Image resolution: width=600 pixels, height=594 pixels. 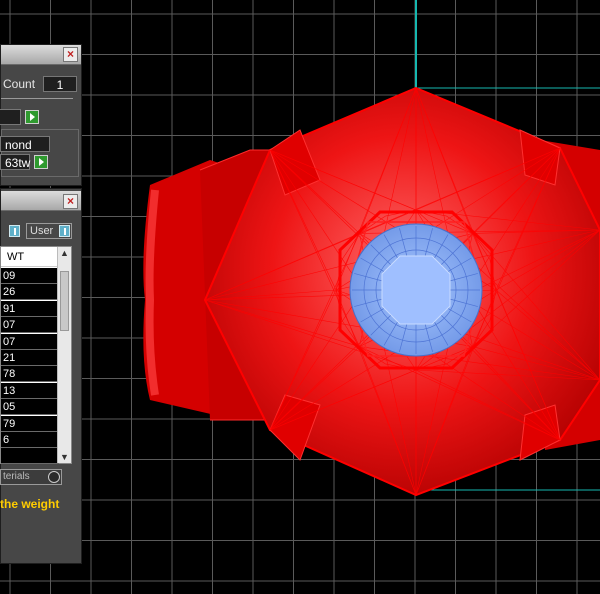 I want to click on divider, so click(x=37, y=98).